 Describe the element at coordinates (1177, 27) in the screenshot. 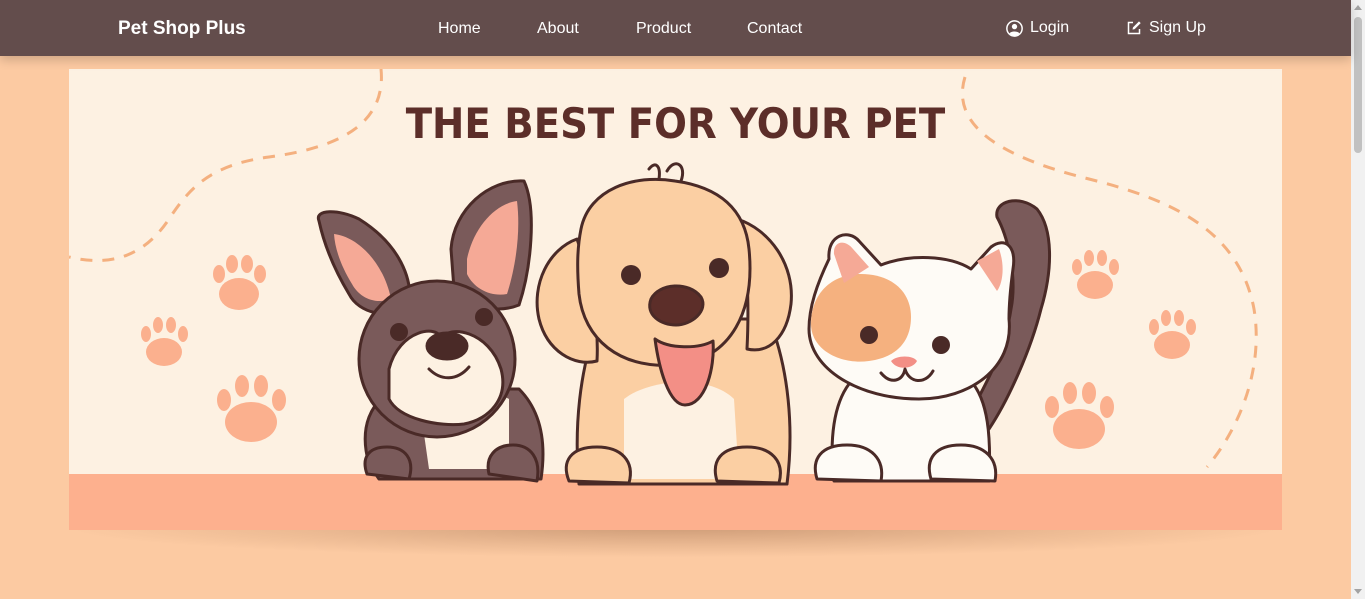

I see `signup-label: Sign Up` at that location.